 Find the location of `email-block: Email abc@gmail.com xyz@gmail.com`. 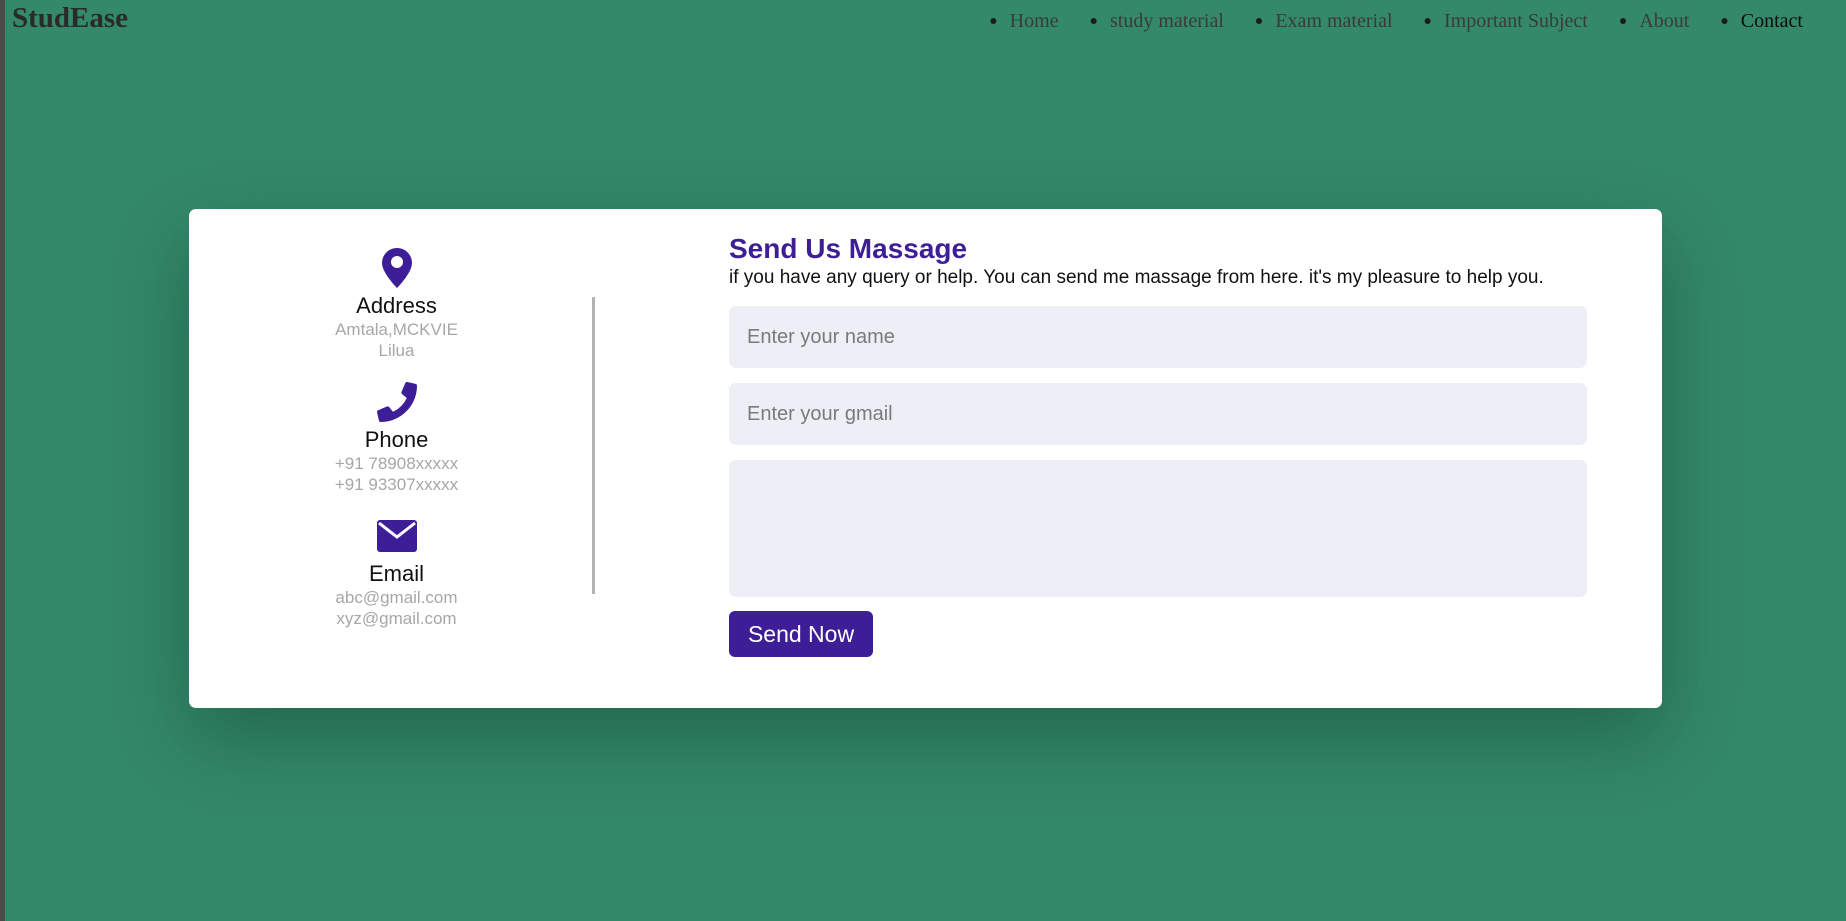

email-block: Email abc@gmail.com xyz@gmail.com is located at coordinates (396, 572).